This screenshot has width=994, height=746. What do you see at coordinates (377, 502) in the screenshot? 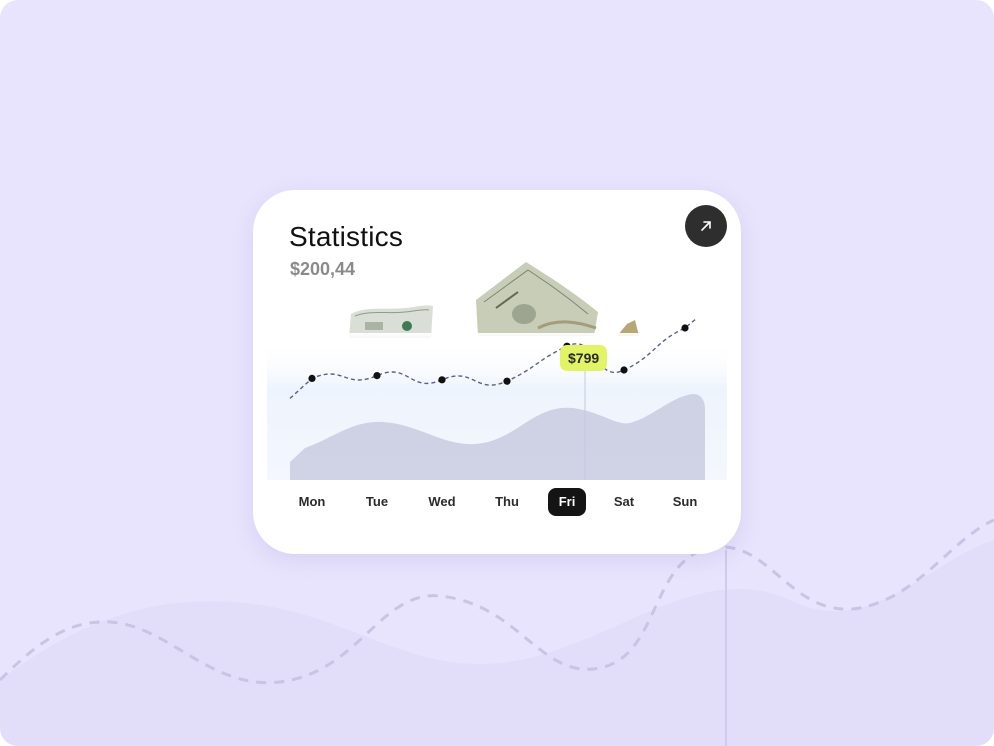
I see `day-tab-tue: Tue` at bounding box center [377, 502].